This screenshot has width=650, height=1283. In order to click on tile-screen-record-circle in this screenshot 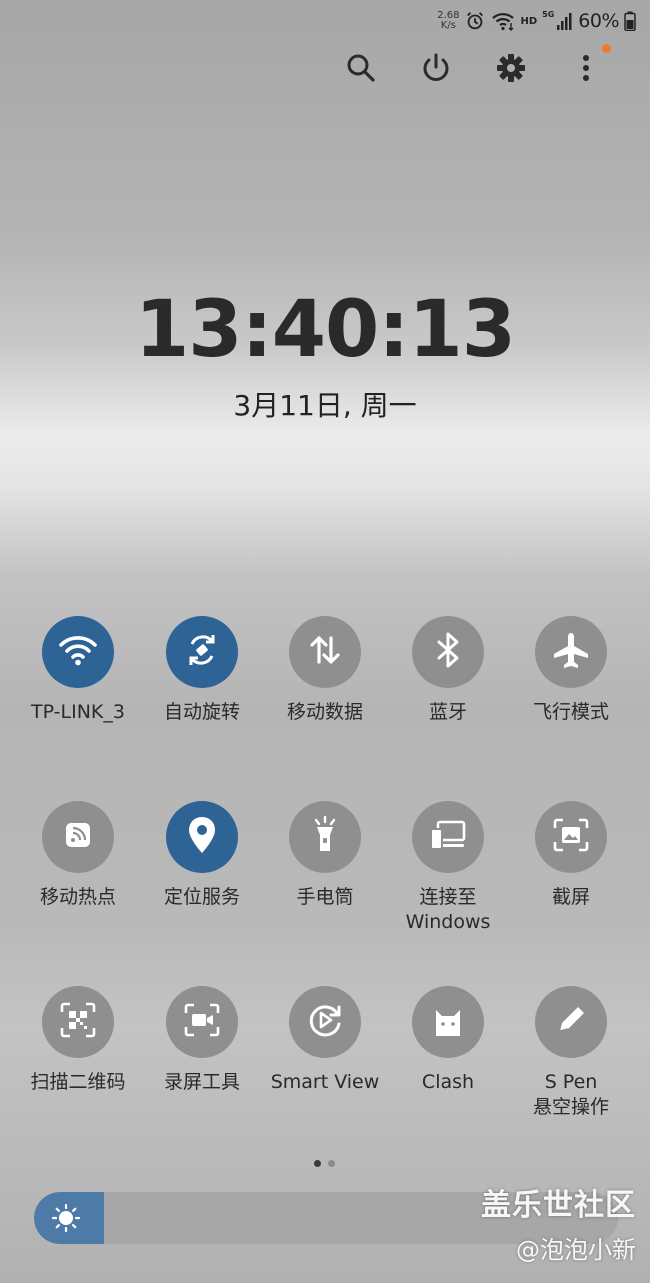, I will do `click(202, 1022)`.